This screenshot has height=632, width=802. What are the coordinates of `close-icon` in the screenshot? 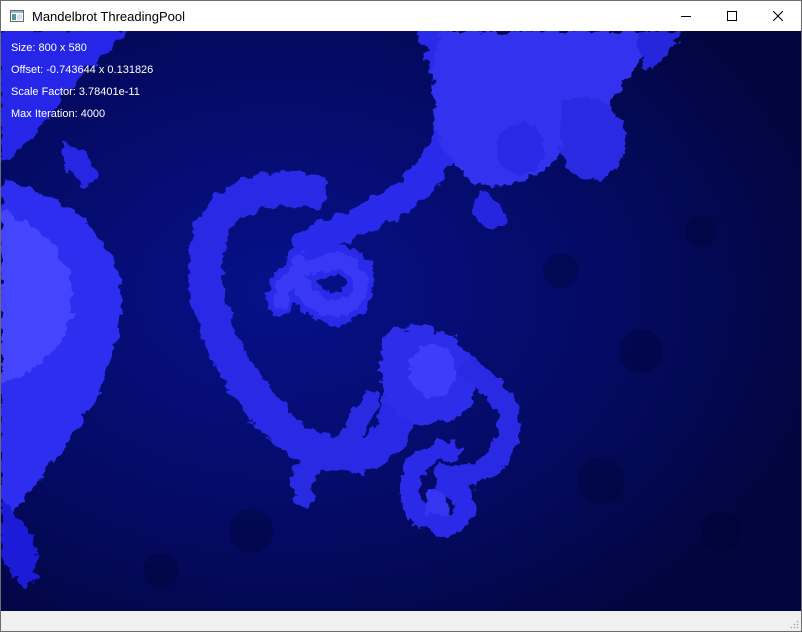 It's located at (778, 16).